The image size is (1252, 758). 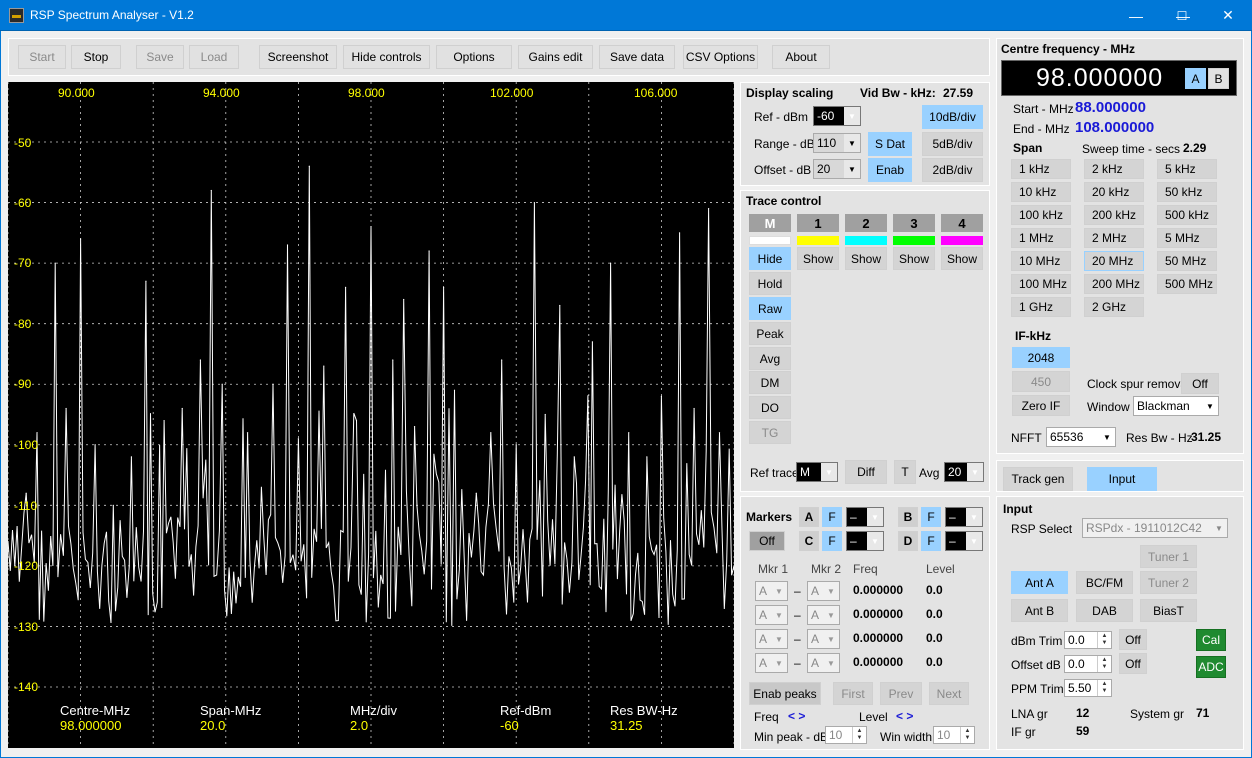 I want to click on marker-b-button: B, so click(x=908, y=517).